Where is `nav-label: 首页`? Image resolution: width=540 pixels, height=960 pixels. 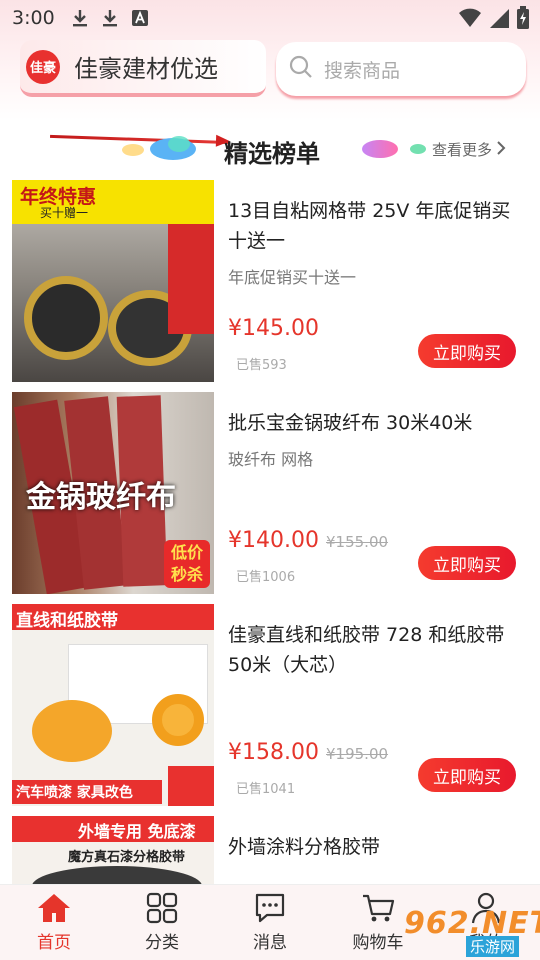 nav-label: 首页 is located at coordinates (54, 943).